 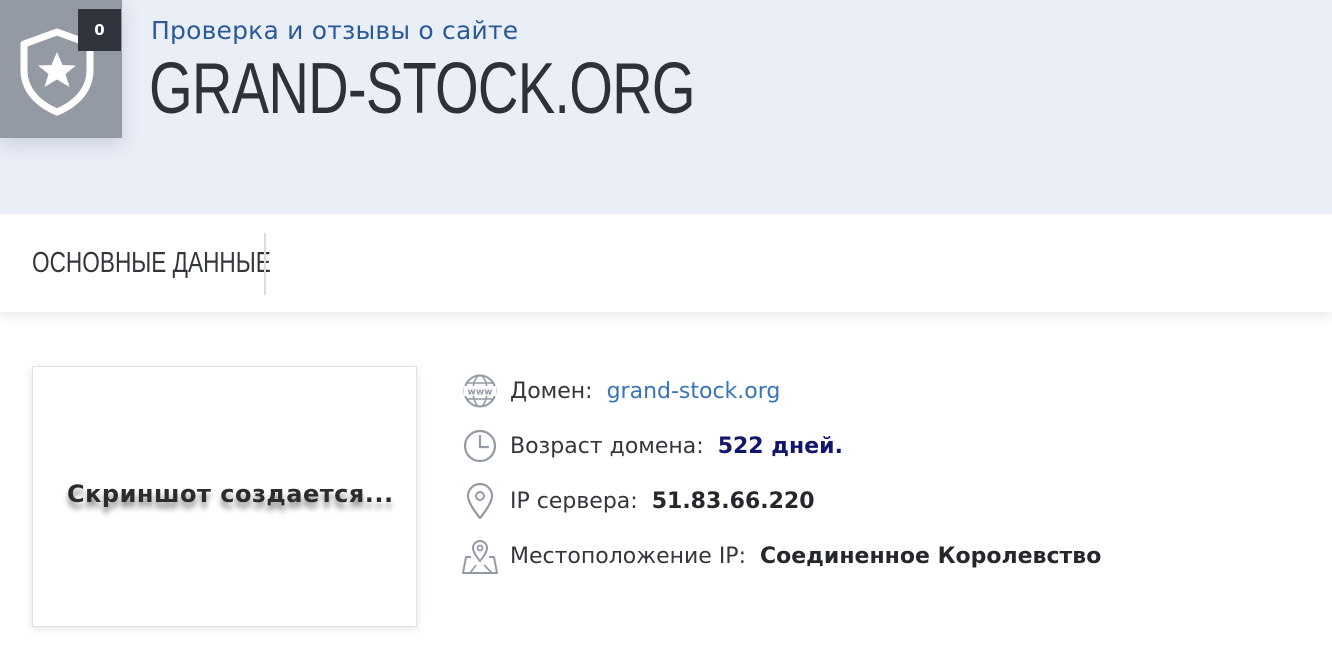 What do you see at coordinates (265, 264) in the screenshot?
I see `tab-divider` at bounding box center [265, 264].